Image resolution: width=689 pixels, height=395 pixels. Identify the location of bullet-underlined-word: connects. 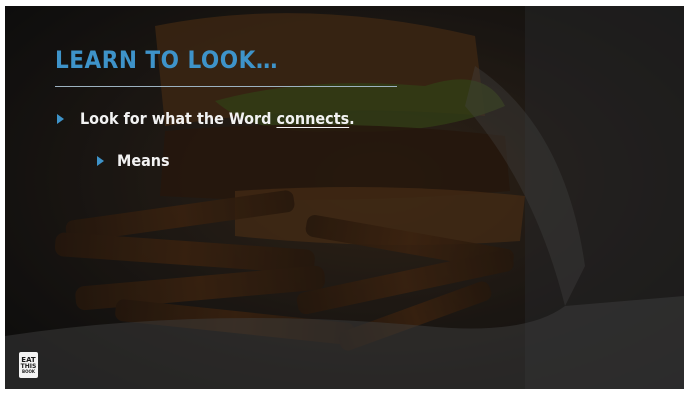
(313, 118).